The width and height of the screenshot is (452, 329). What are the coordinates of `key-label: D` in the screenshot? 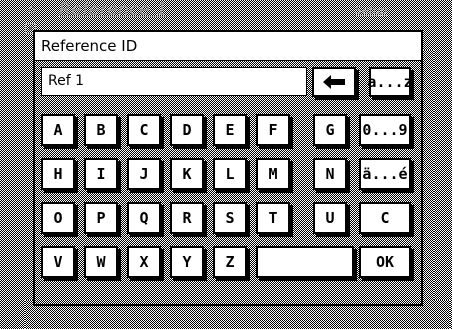 It's located at (187, 130).